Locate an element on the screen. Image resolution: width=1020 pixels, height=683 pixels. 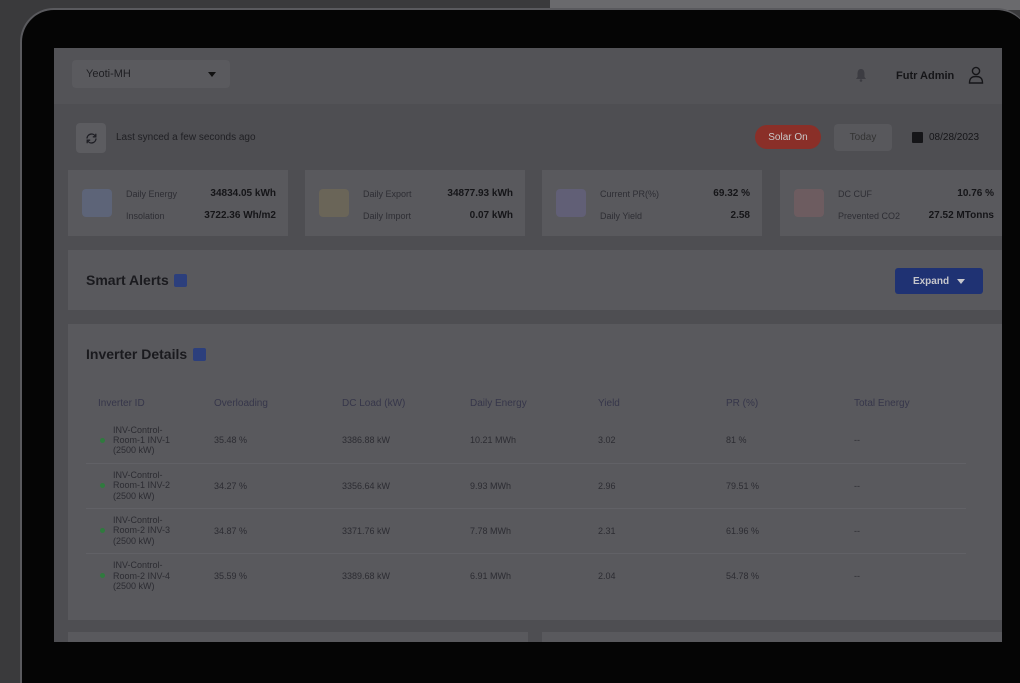
column-header: DC Load (kW) is located at coordinates (406, 403).